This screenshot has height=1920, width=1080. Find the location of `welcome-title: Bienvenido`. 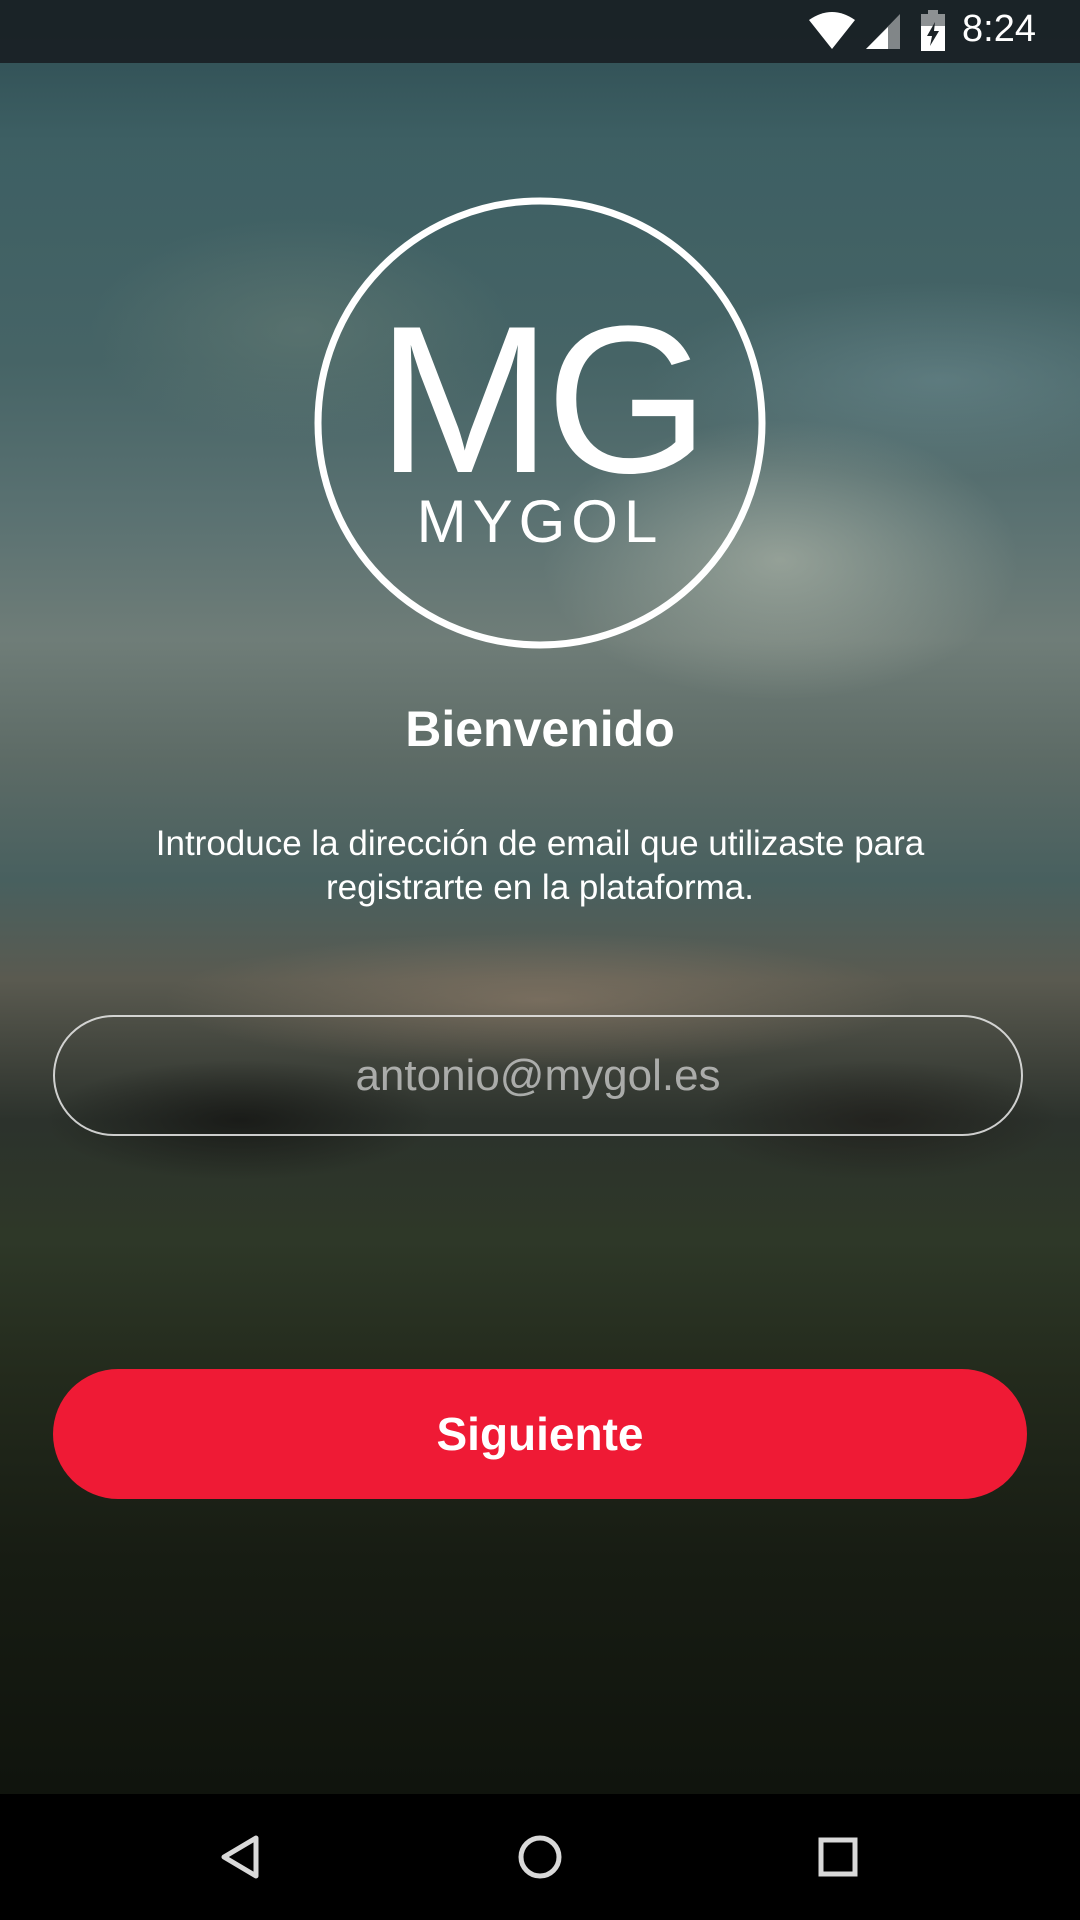

welcome-title: Bienvenido is located at coordinates (540, 729).